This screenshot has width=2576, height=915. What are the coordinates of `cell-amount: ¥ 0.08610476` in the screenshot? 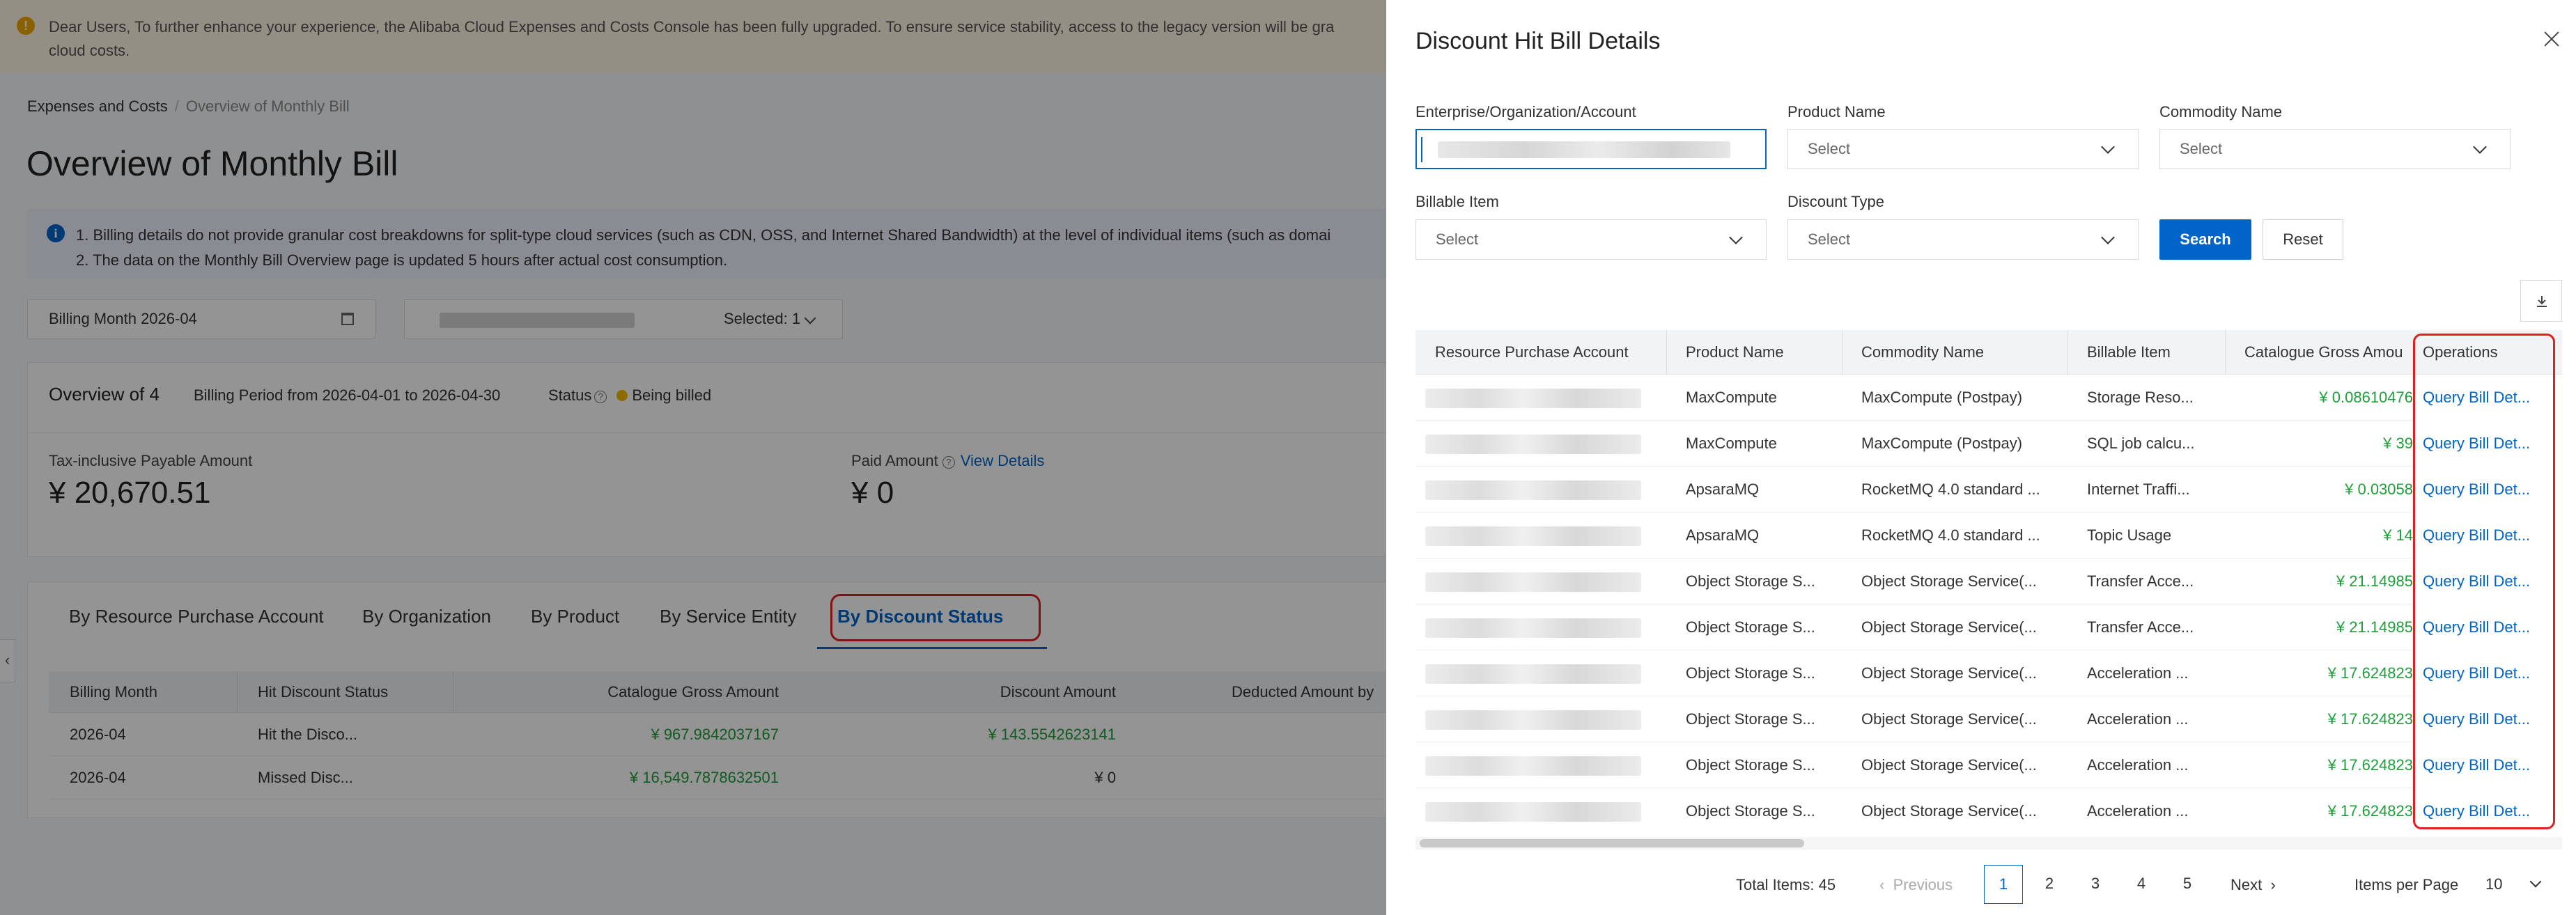 It's located at (2366, 398).